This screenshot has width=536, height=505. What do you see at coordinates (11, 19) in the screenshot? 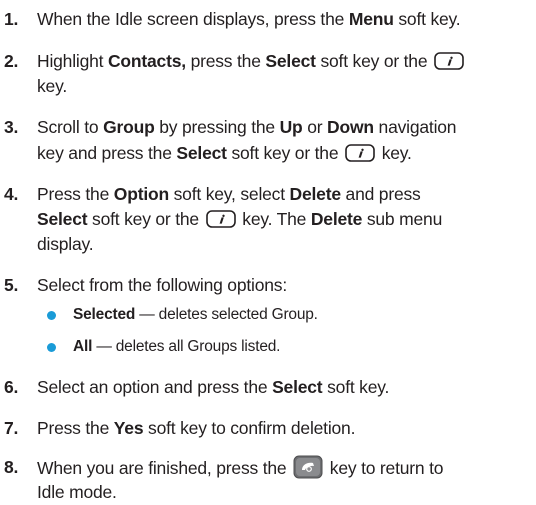
I see `step-number: 1.` at bounding box center [11, 19].